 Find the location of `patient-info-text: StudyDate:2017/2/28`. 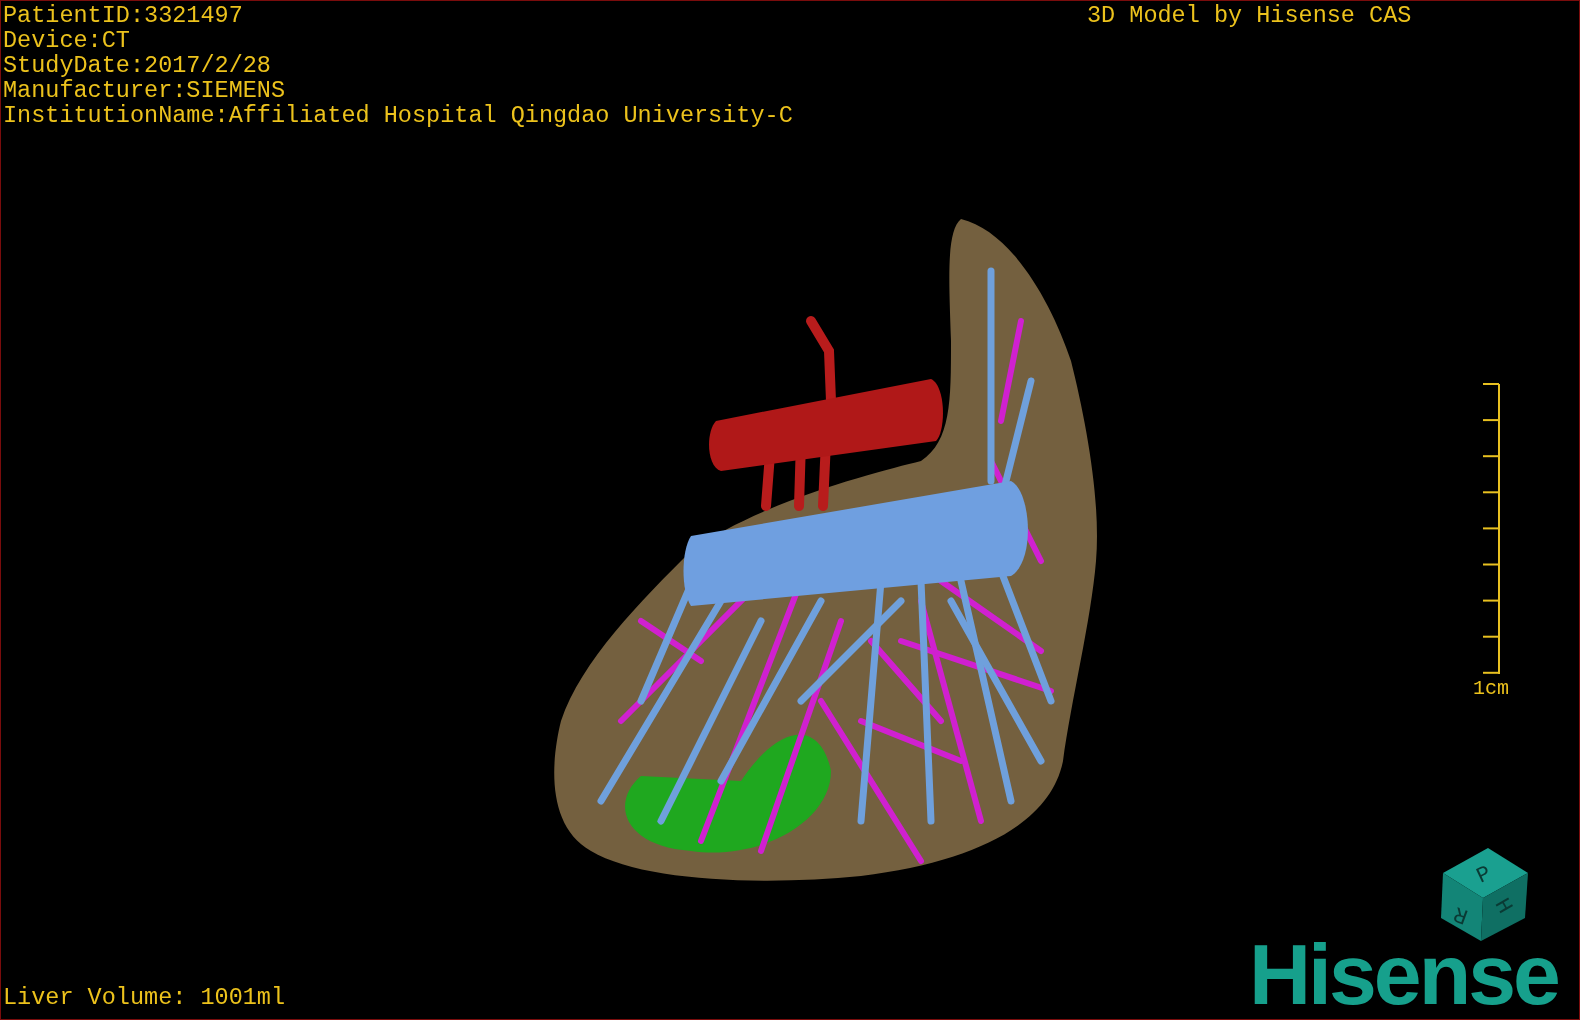

patient-info-text: StudyDate:2017/2/28 is located at coordinates (137, 65).